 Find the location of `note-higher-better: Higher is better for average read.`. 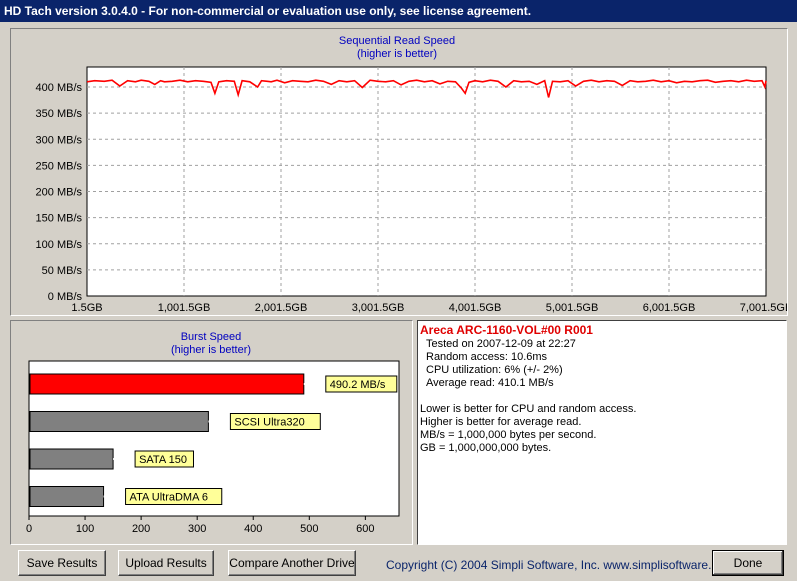

note-higher-better: Higher is better for average read. is located at coordinates (501, 422).